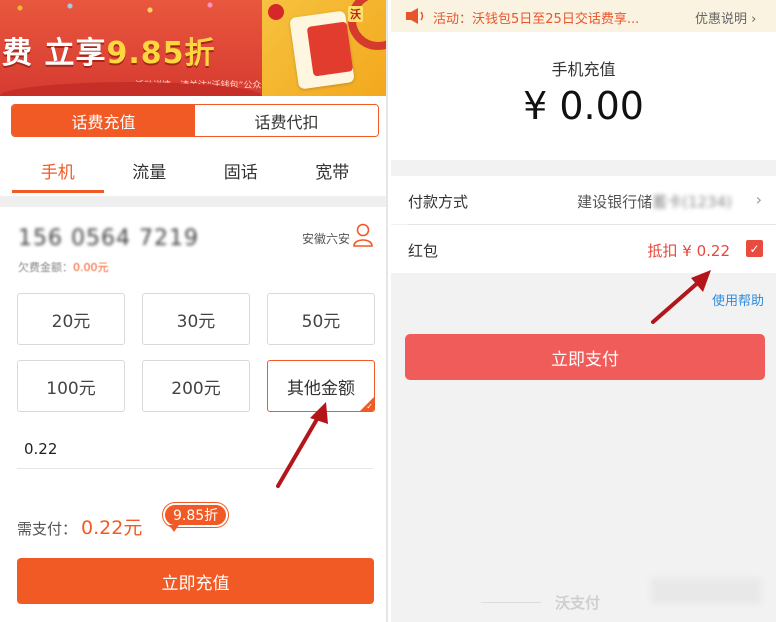  I want to click on arrears-amount: 0.00元, so click(91, 267).